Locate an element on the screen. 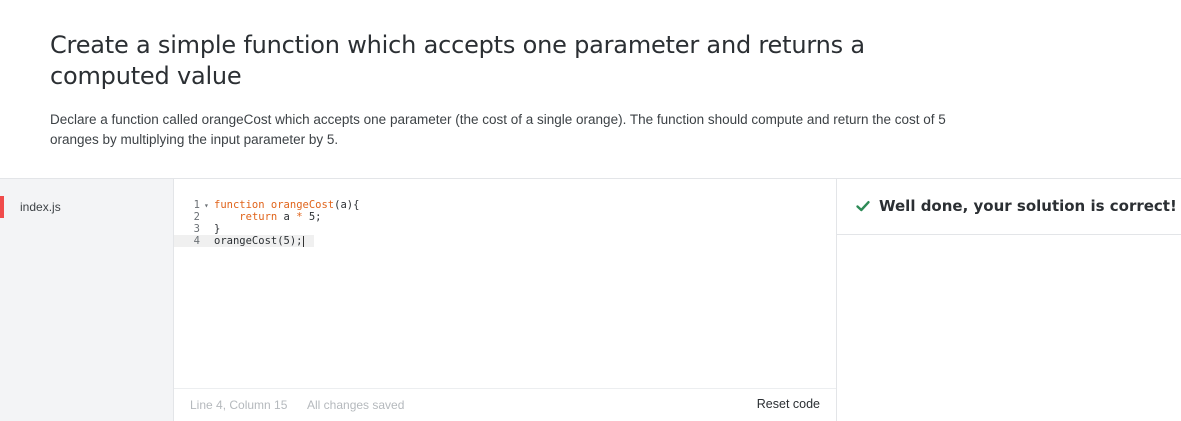  active-file-marker is located at coordinates (2, 207).